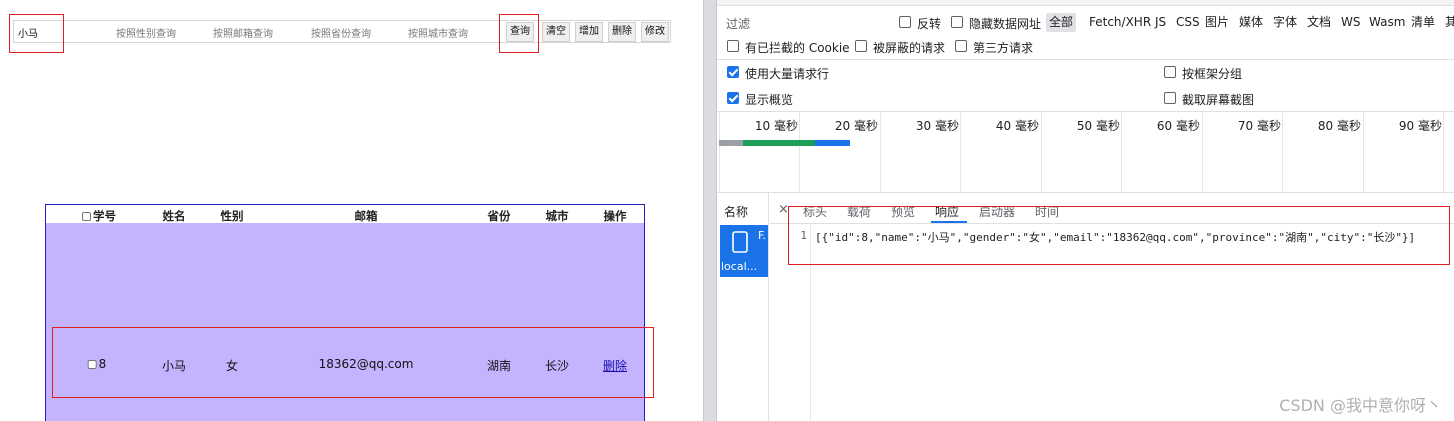  I want to click on add-button: 增加, so click(589, 32).